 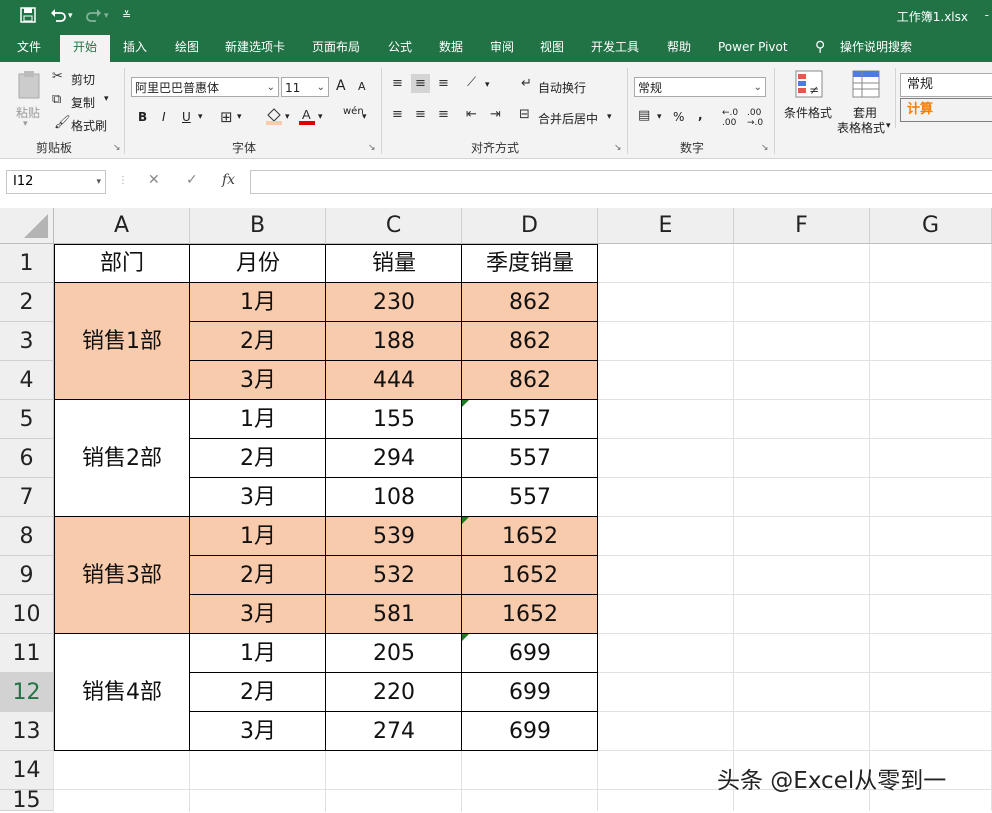 I want to click on fill-color-dropdown-icon: ▾, so click(x=287, y=117).